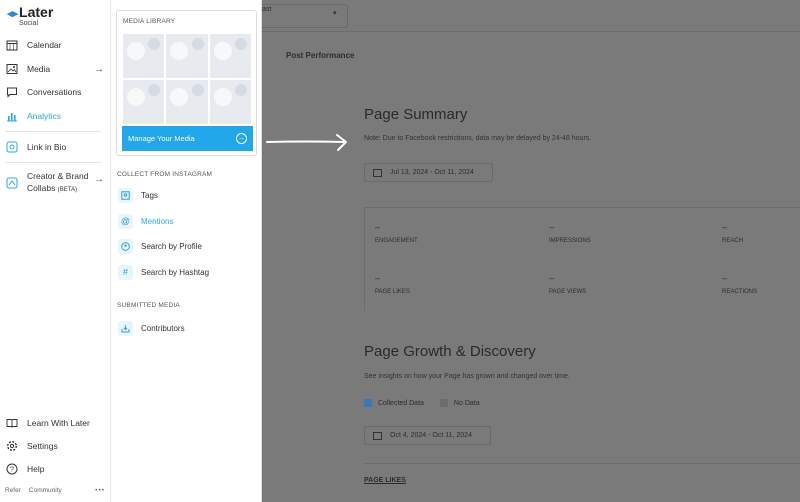 Image resolution: width=800 pixels, height=502 pixels. Describe the element at coordinates (99, 69) in the screenshot. I see `media-arrow-icon: →` at that location.